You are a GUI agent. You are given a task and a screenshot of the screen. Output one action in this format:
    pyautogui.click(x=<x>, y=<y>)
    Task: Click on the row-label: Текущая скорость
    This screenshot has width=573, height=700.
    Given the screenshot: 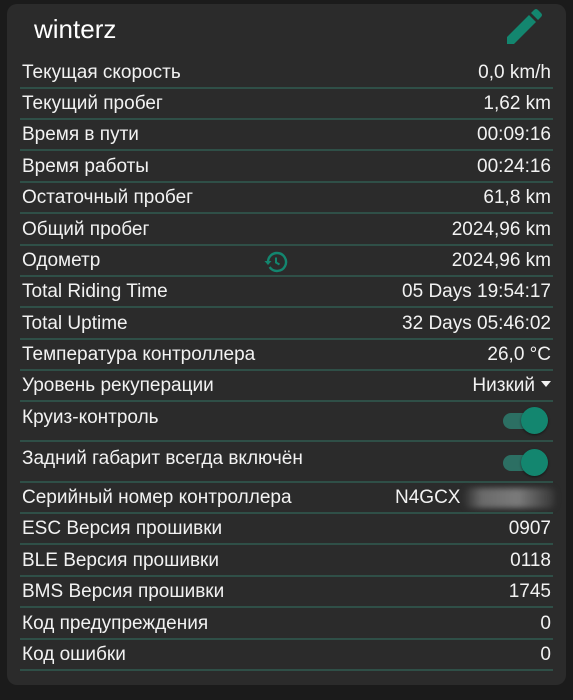 What is the action you would take?
    pyautogui.click(x=101, y=72)
    